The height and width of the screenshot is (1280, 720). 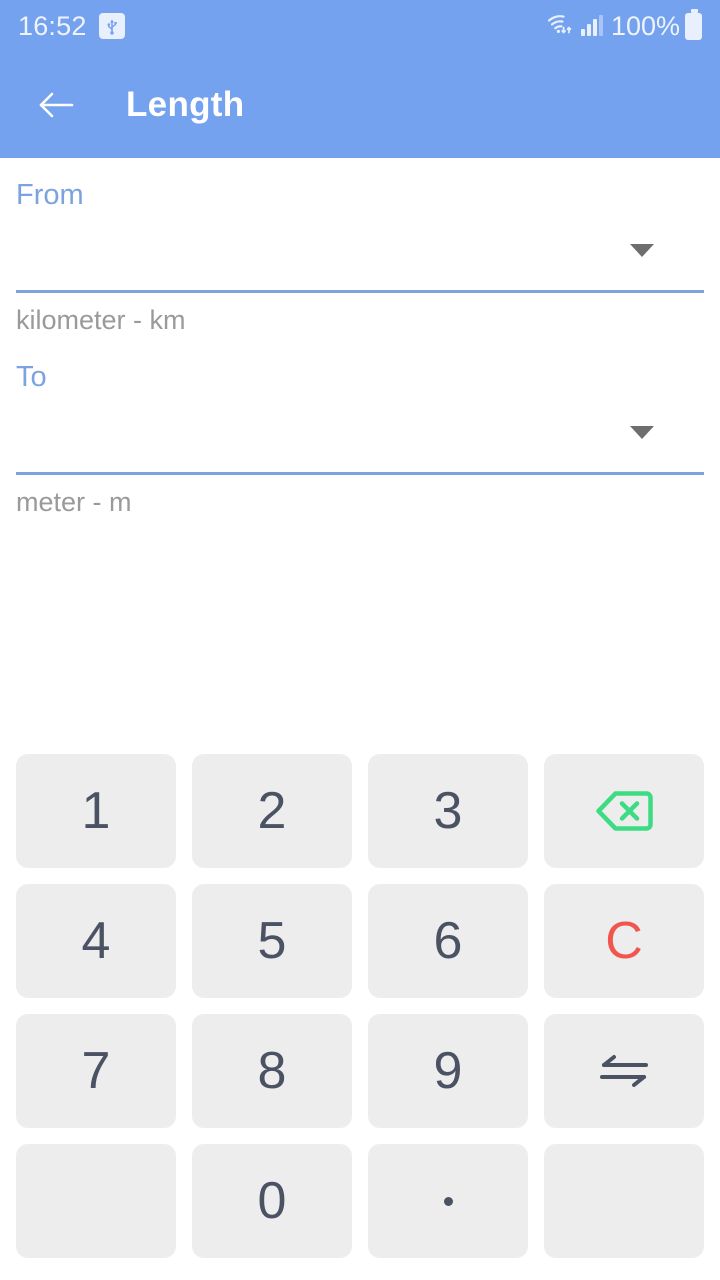 I want to click on from-field: From kilometer - km, so click(x=360, y=247).